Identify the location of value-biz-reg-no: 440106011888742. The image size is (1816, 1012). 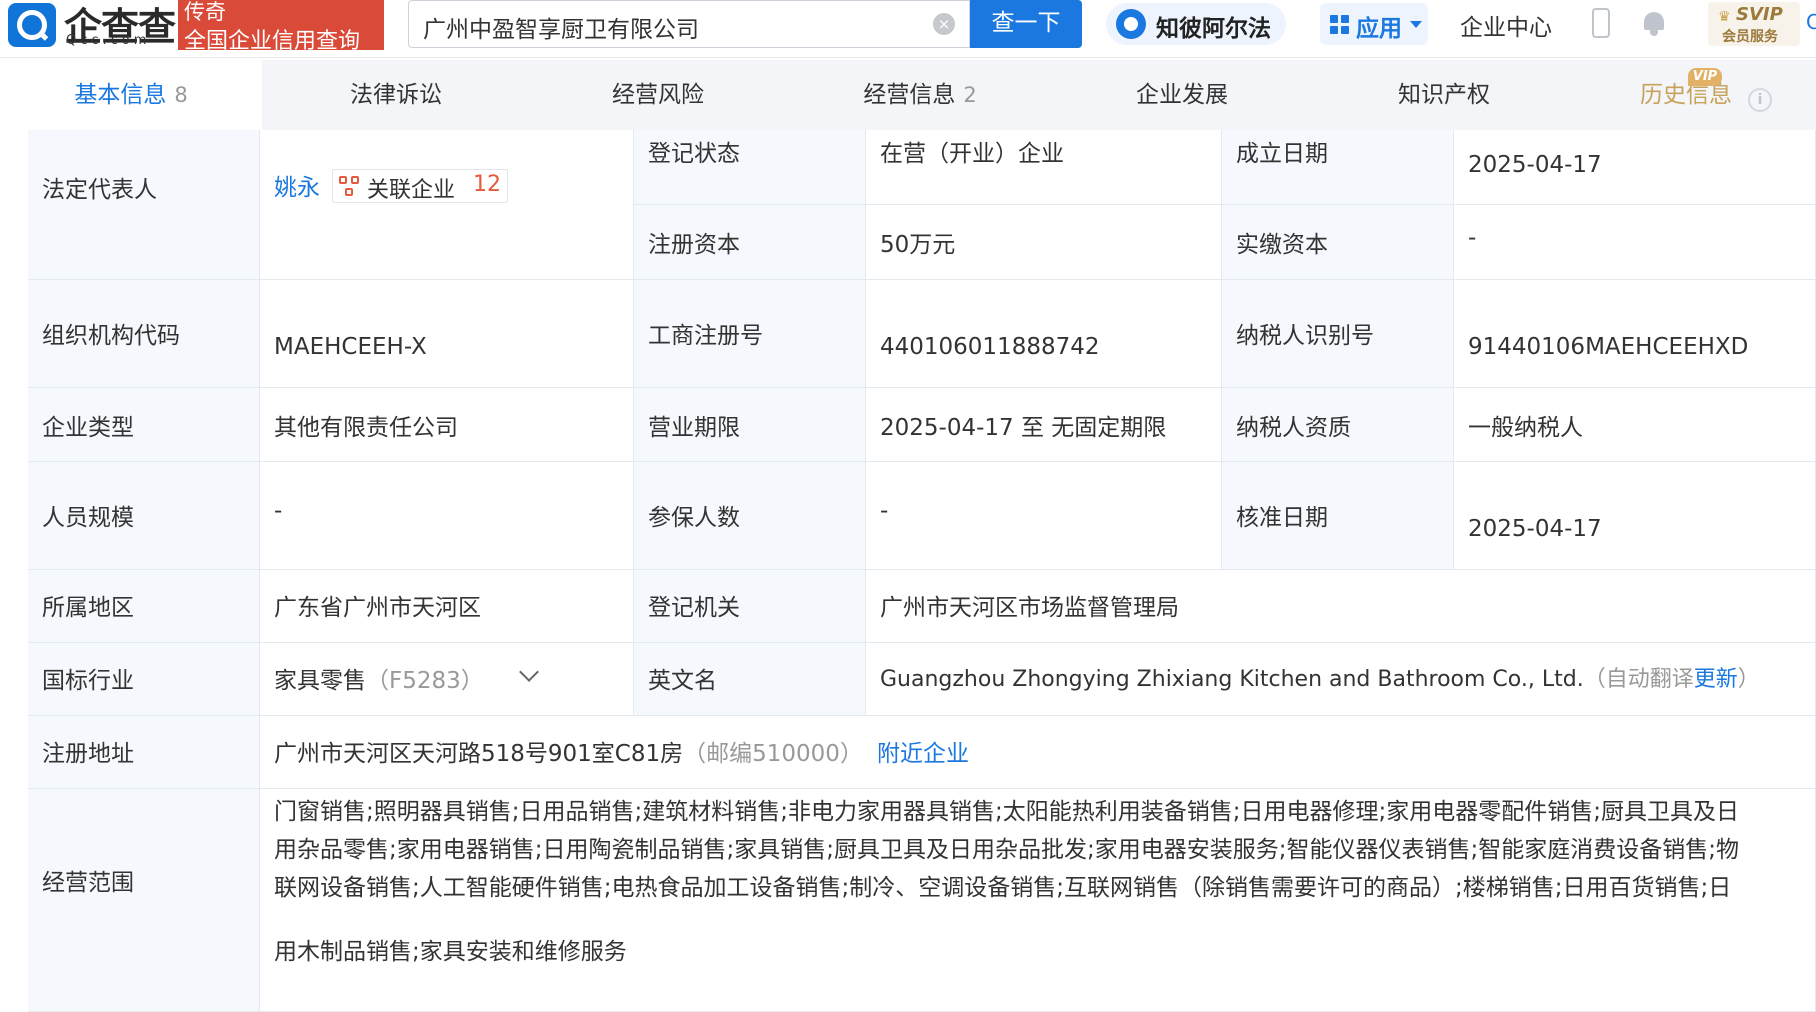
(1044, 334).